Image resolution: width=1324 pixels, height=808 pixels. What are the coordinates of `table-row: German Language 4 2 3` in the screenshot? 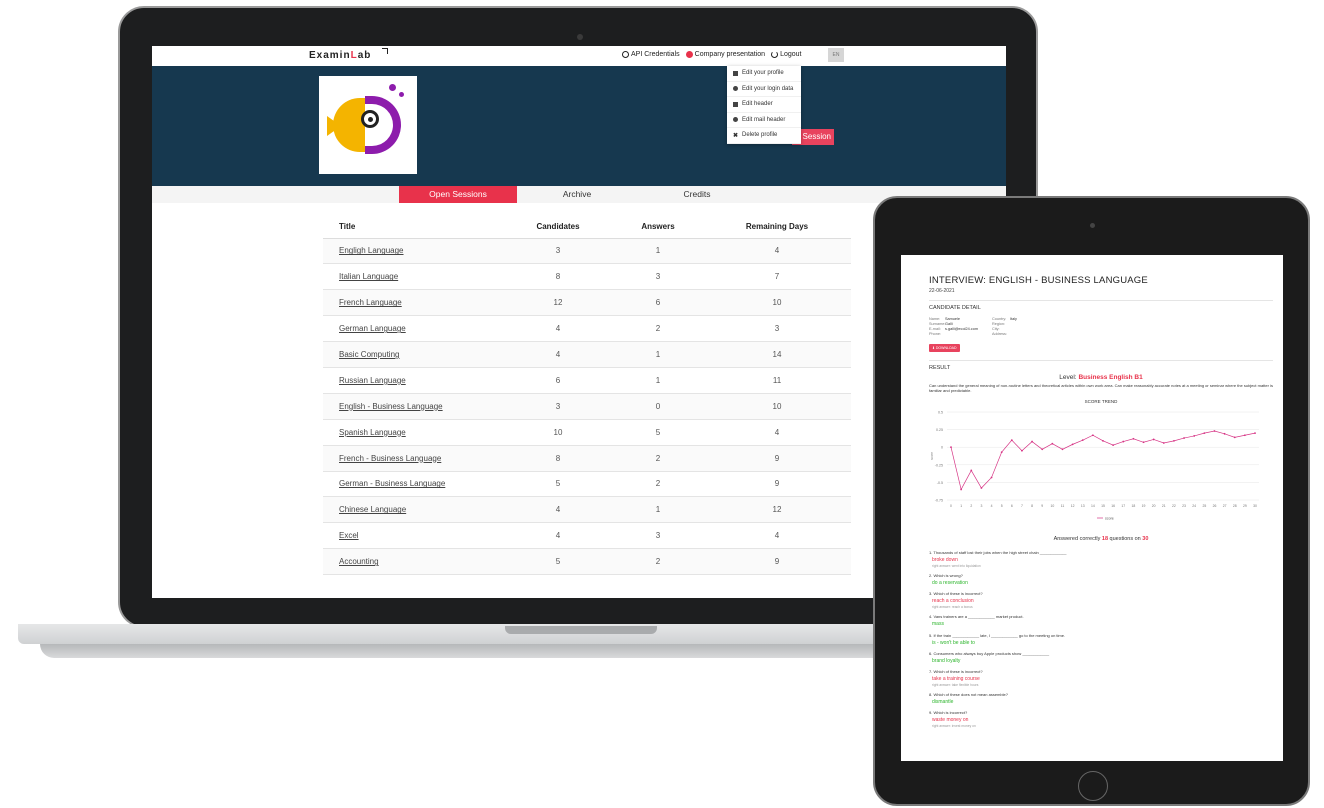 It's located at (587, 329).